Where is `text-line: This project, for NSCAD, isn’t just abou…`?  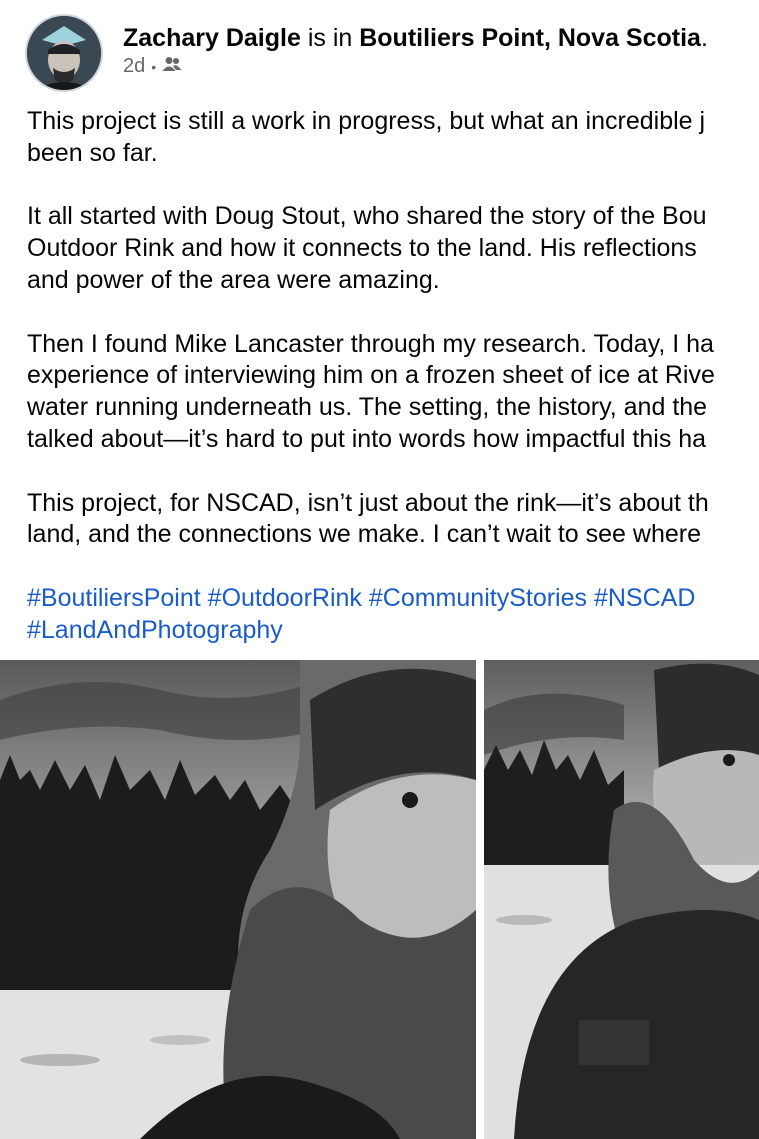 text-line: This project, for NSCAD, isn’t just abou… is located at coordinates (368, 502).